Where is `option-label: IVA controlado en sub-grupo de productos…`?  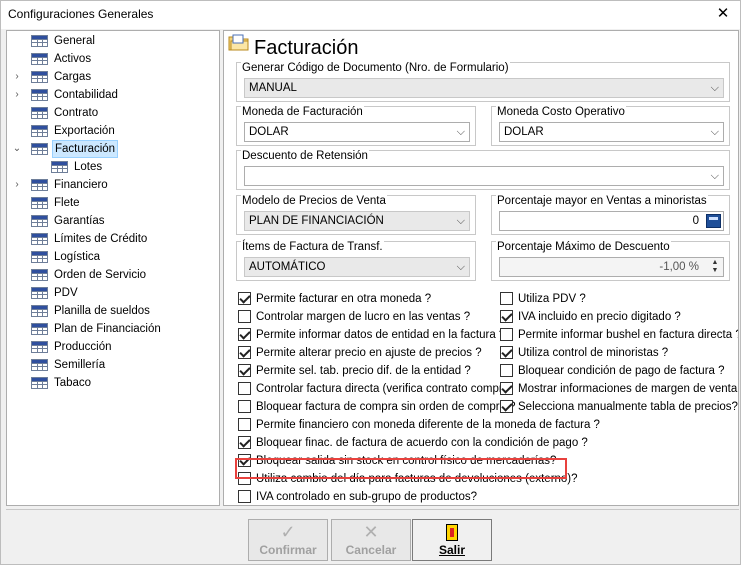
option-label: IVA controlado en sub-grupo de productos… is located at coordinates (366, 497).